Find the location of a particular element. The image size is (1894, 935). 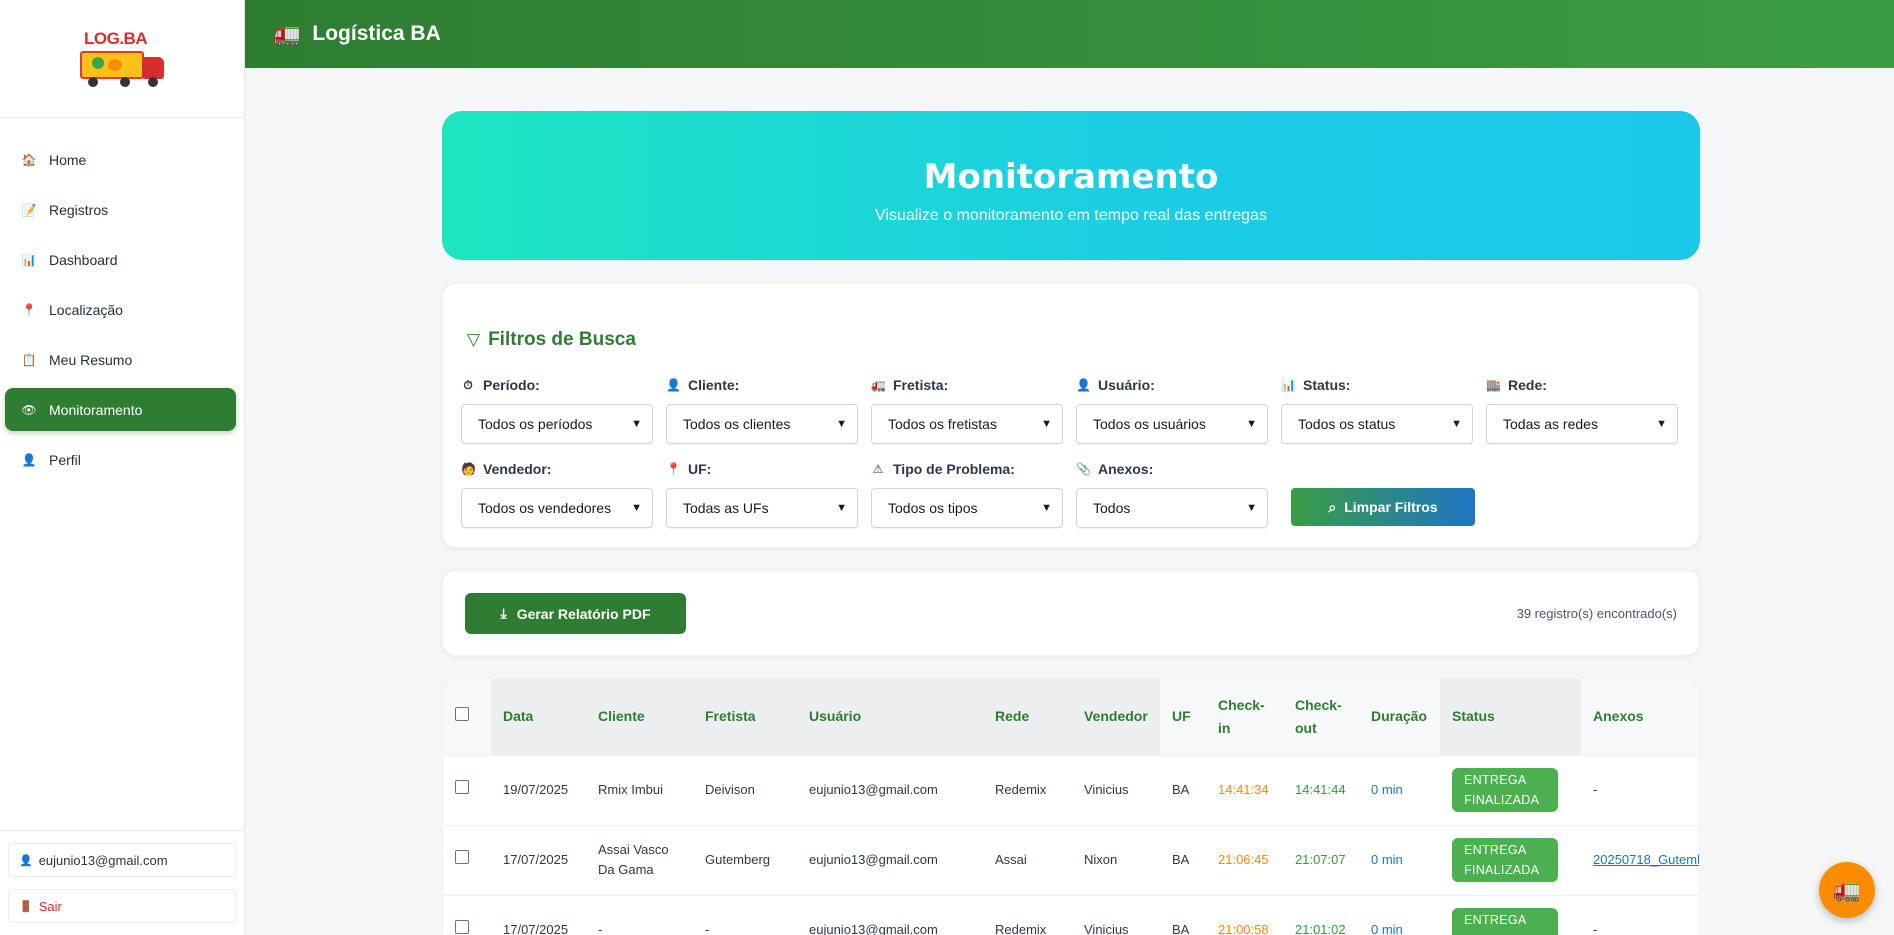

floating-truck-button: 🚛 is located at coordinates (1847, 890).